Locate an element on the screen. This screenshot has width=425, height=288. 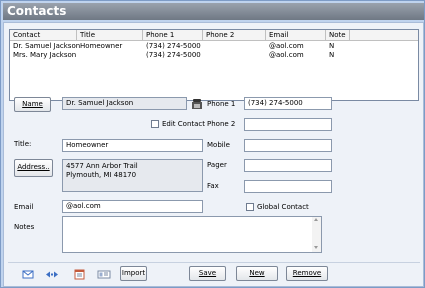
save-button: Save is located at coordinates (207, 273).